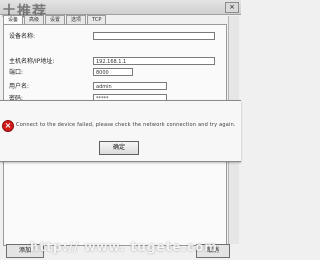 This screenshot has height=260, width=320. Describe the element at coordinates (32, 61) in the screenshot. I see `host-label: 主机名称/IP地址:` at that location.